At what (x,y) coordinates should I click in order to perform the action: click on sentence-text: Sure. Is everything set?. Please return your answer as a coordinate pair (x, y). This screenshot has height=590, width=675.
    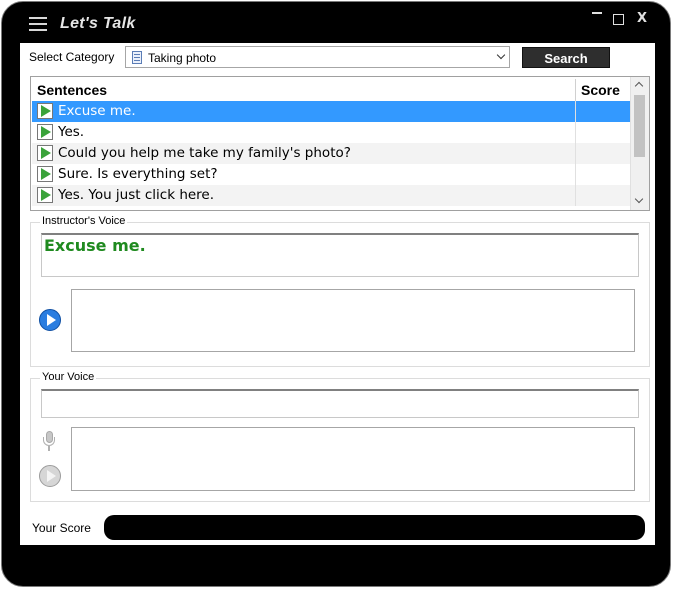
    Looking at the image, I should click on (138, 174).